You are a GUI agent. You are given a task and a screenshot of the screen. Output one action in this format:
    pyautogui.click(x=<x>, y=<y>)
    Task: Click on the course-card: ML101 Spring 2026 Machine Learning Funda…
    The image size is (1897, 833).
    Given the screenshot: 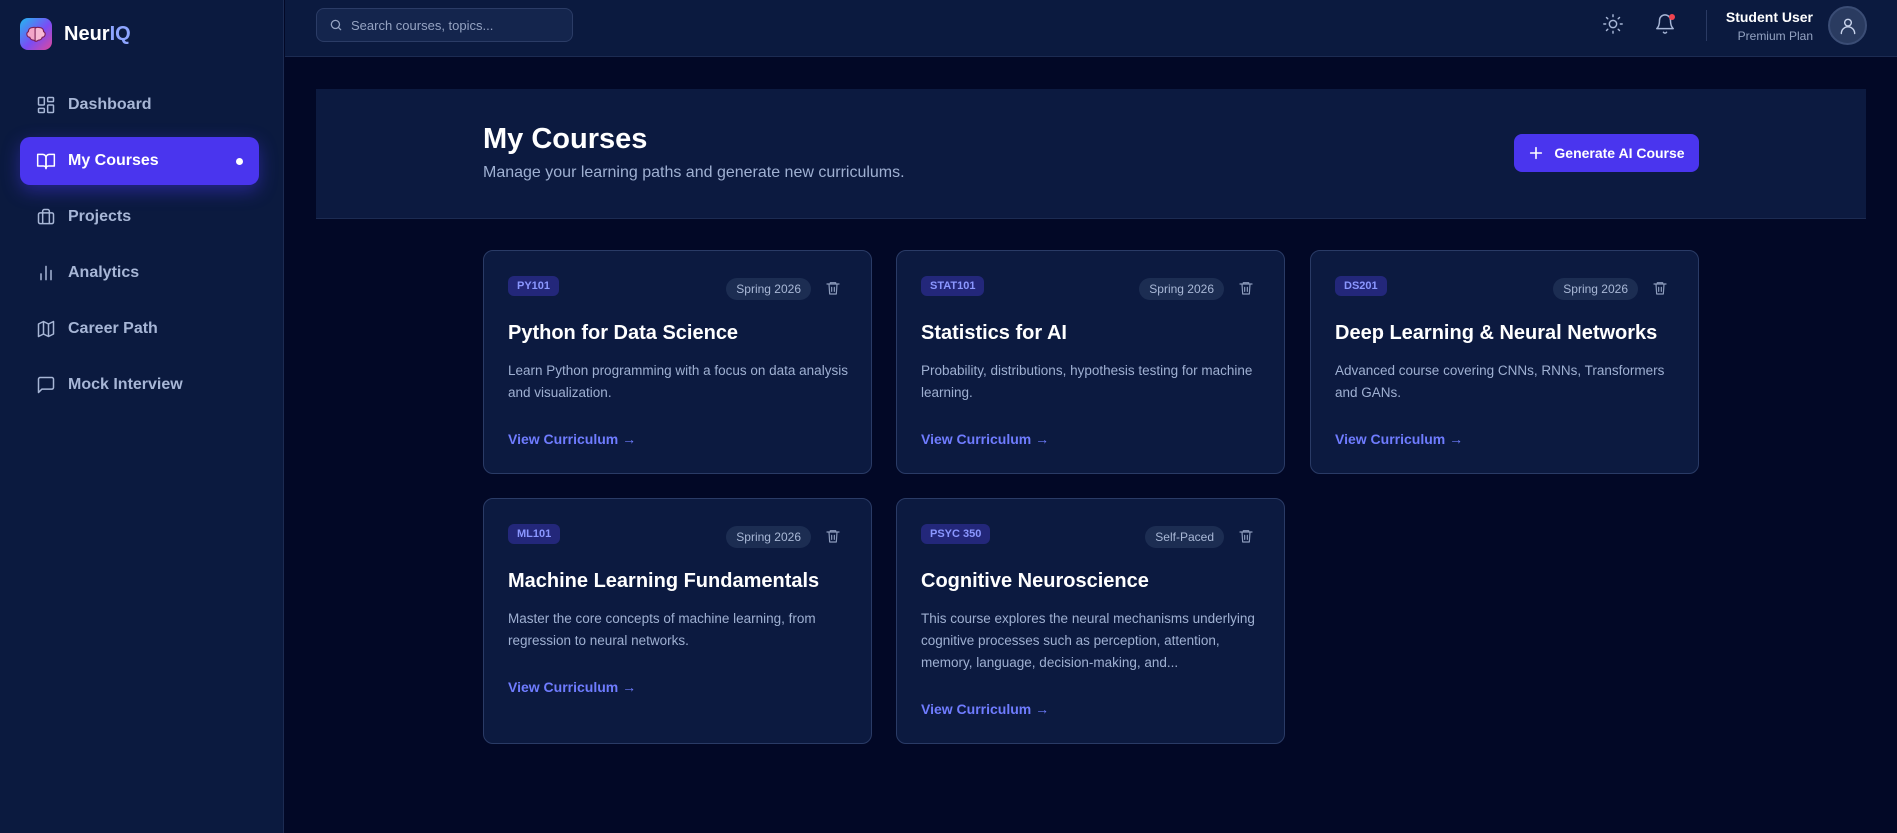 What is the action you would take?
    pyautogui.click(x=677, y=621)
    